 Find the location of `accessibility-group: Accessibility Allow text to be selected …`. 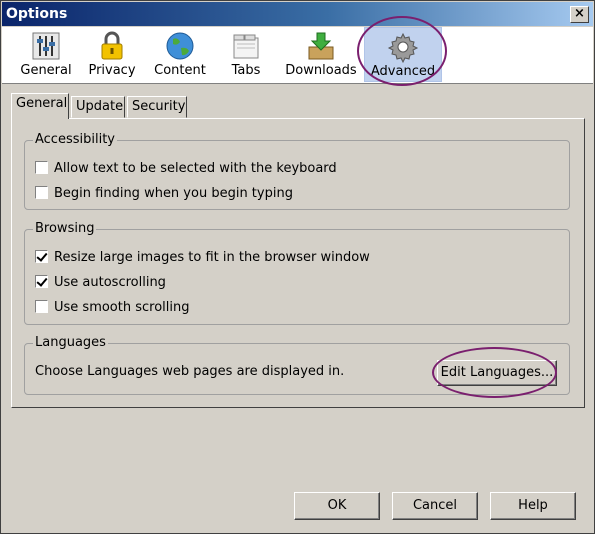

accessibility-group: Accessibility Allow text to be selected … is located at coordinates (297, 171).